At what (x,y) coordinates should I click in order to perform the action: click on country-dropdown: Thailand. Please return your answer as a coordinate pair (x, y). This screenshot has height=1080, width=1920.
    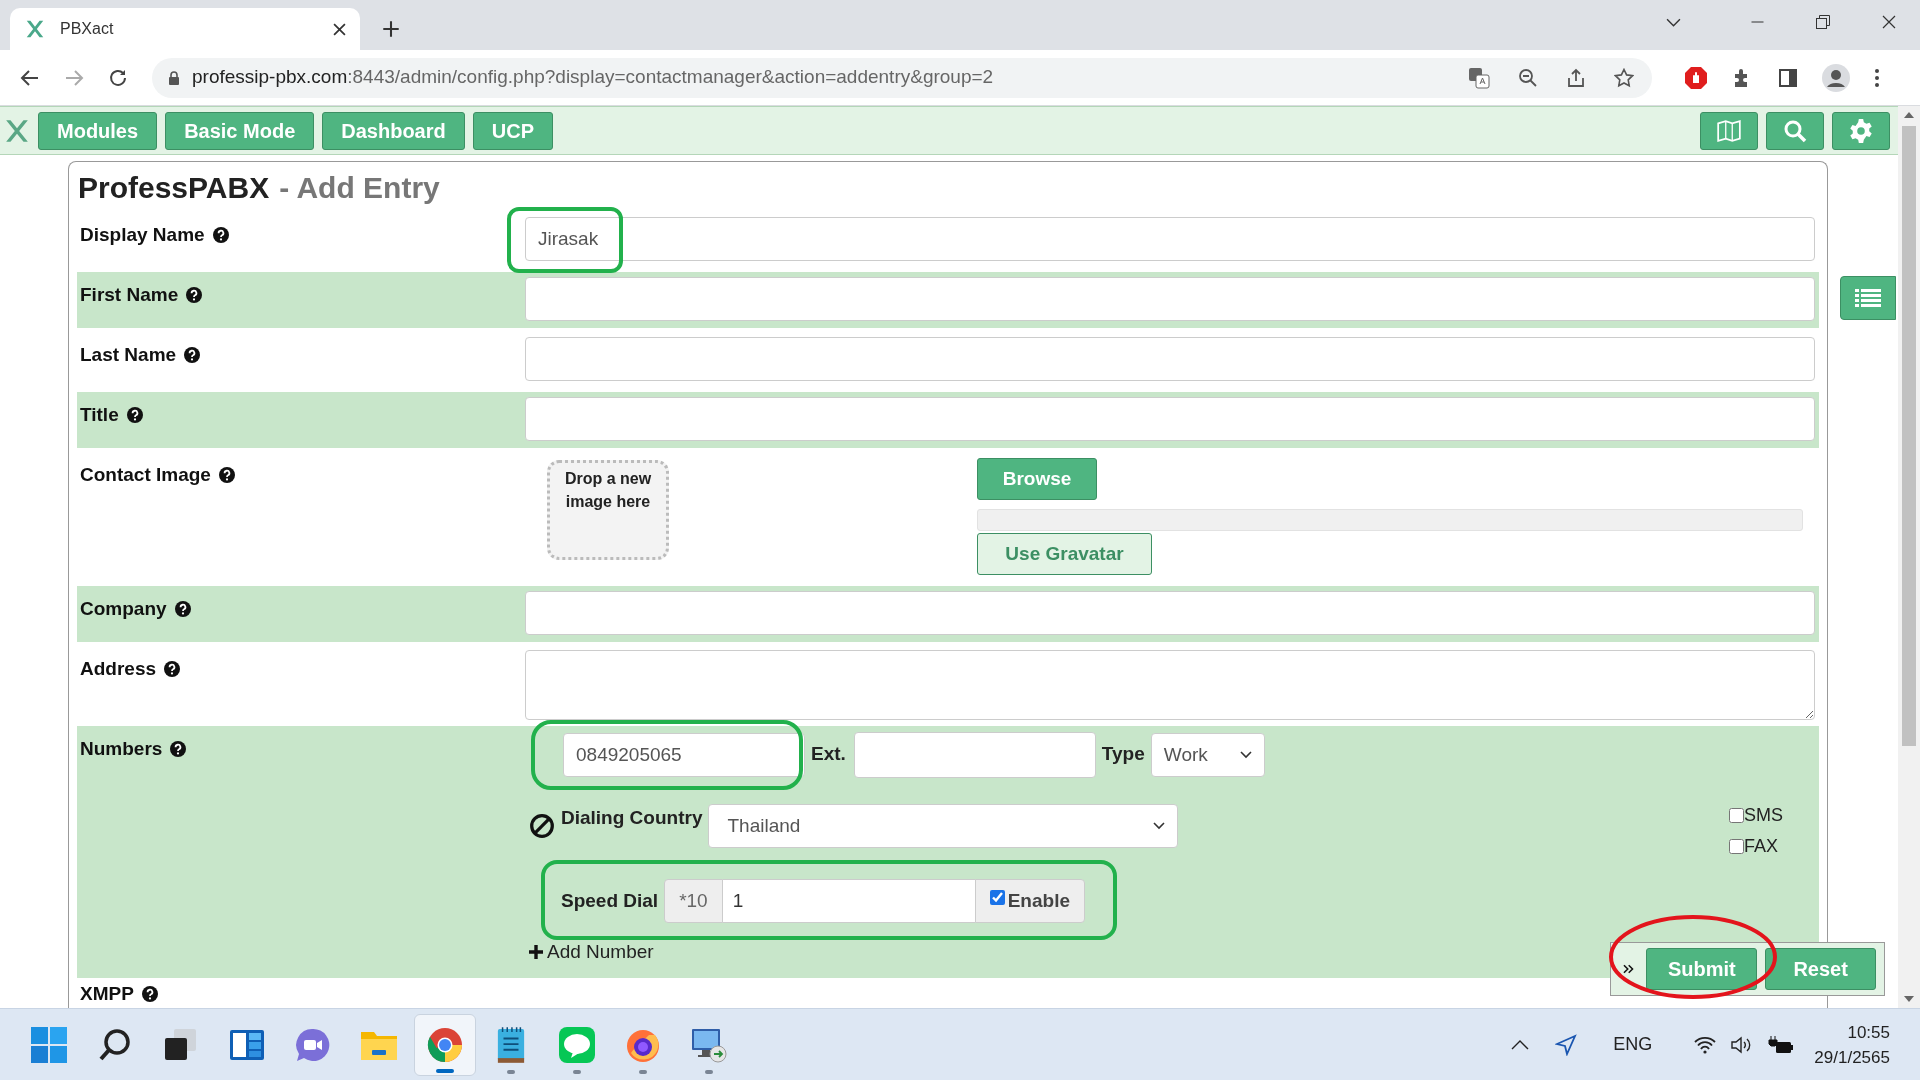
    Looking at the image, I should click on (943, 826).